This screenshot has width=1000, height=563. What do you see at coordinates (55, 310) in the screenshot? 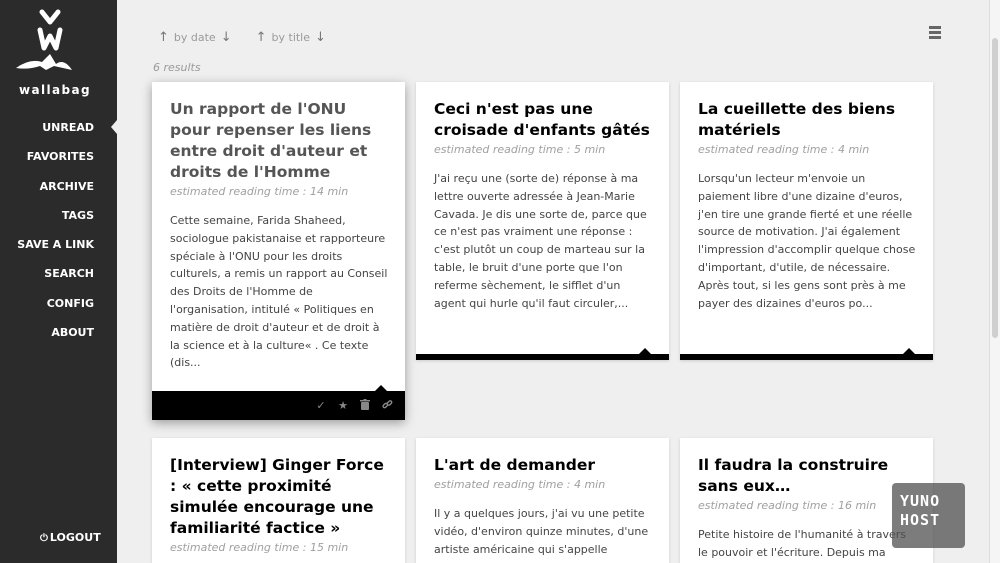
I see `sidebar-item-config: CONFIG` at bounding box center [55, 310].